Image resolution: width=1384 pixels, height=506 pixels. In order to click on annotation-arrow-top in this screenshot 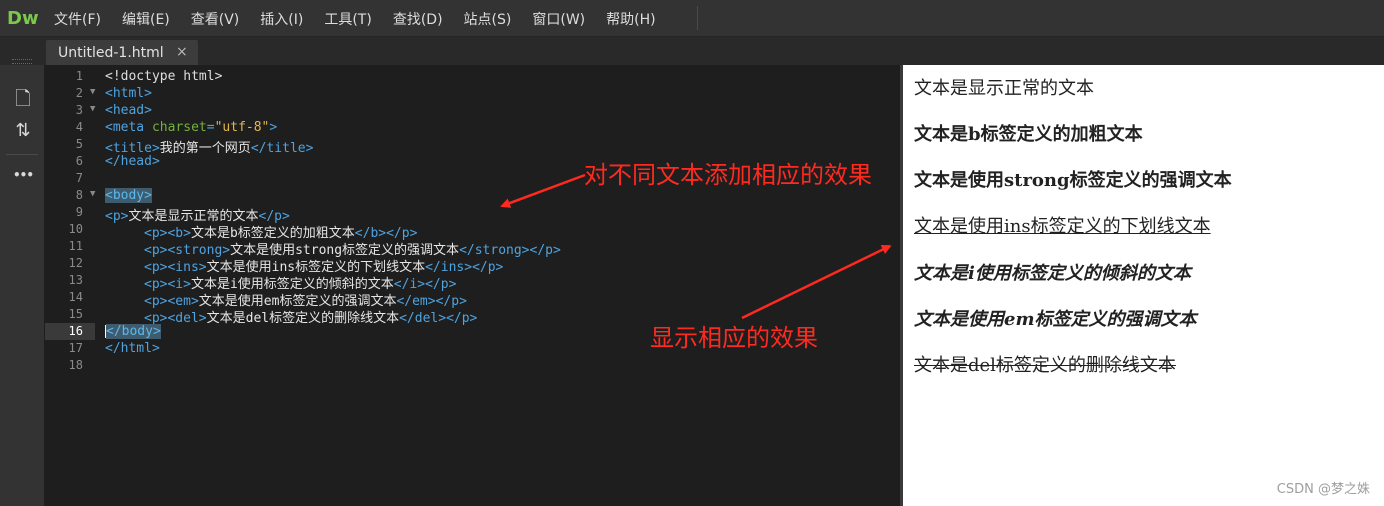, I will do `click(543, 190)`.